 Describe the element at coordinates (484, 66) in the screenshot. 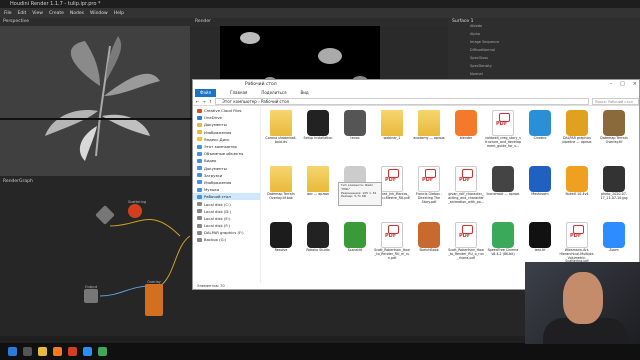

I see `prop-item: SpecDensity` at that location.